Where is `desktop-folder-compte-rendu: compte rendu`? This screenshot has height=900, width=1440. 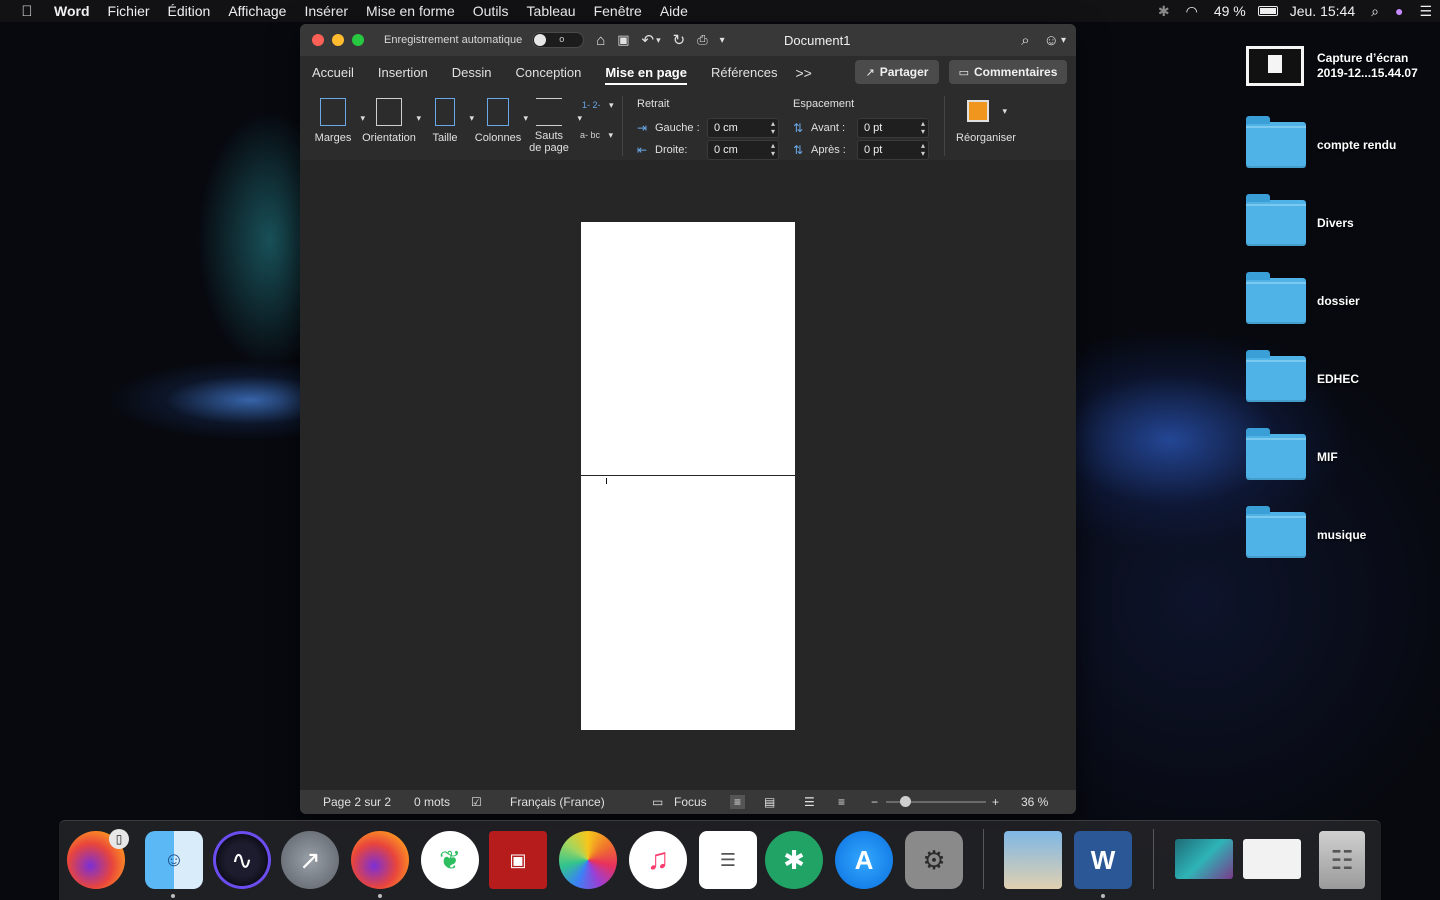
desktop-folder-compte-rendu: compte rendu is located at coordinates (1321, 142).